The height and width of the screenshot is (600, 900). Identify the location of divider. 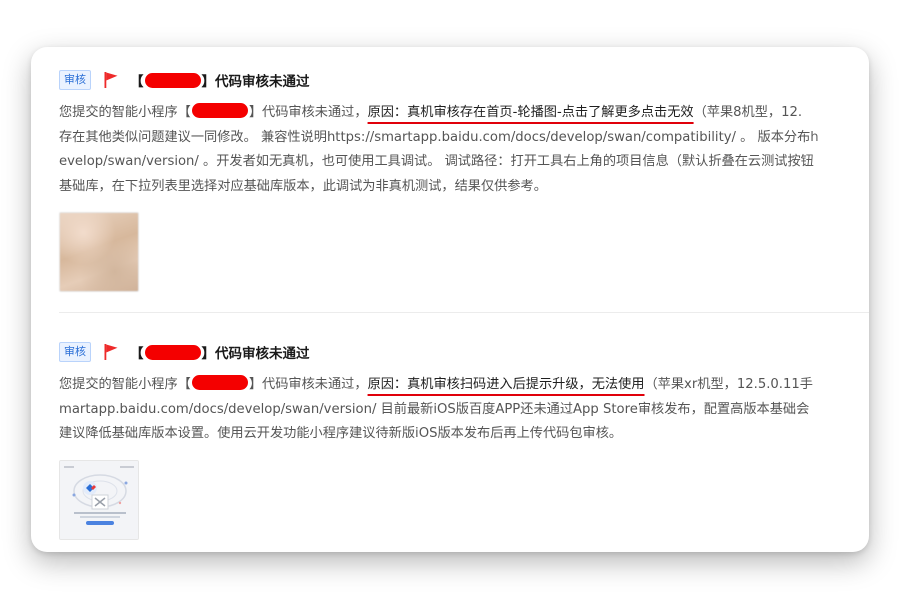
(464, 312).